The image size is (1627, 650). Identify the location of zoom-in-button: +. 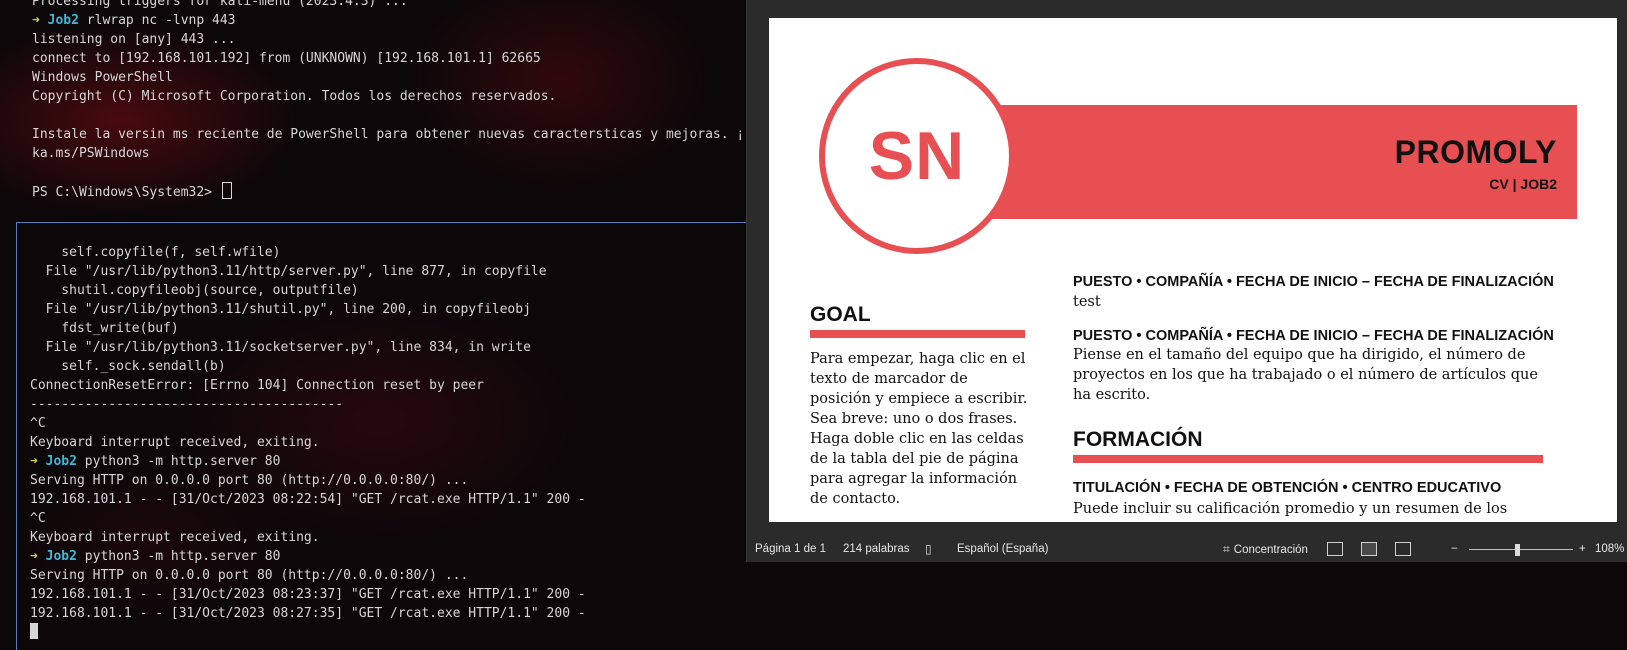
(1582, 549).